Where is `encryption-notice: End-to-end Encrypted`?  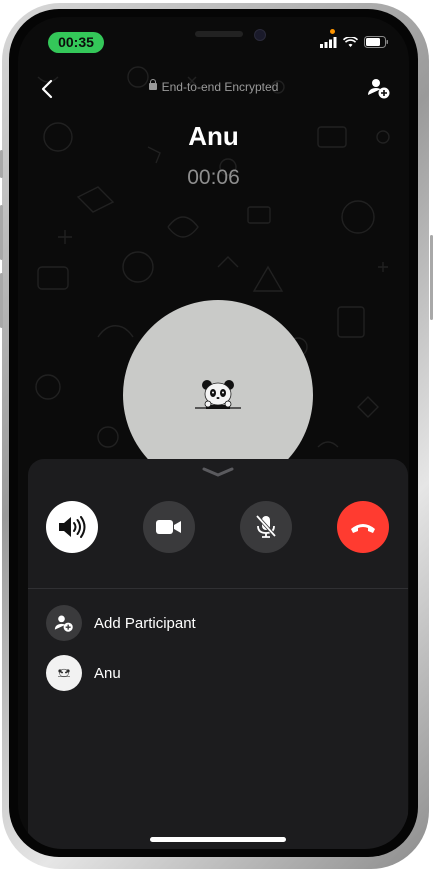 encryption-notice: End-to-end Encrypted is located at coordinates (213, 86).